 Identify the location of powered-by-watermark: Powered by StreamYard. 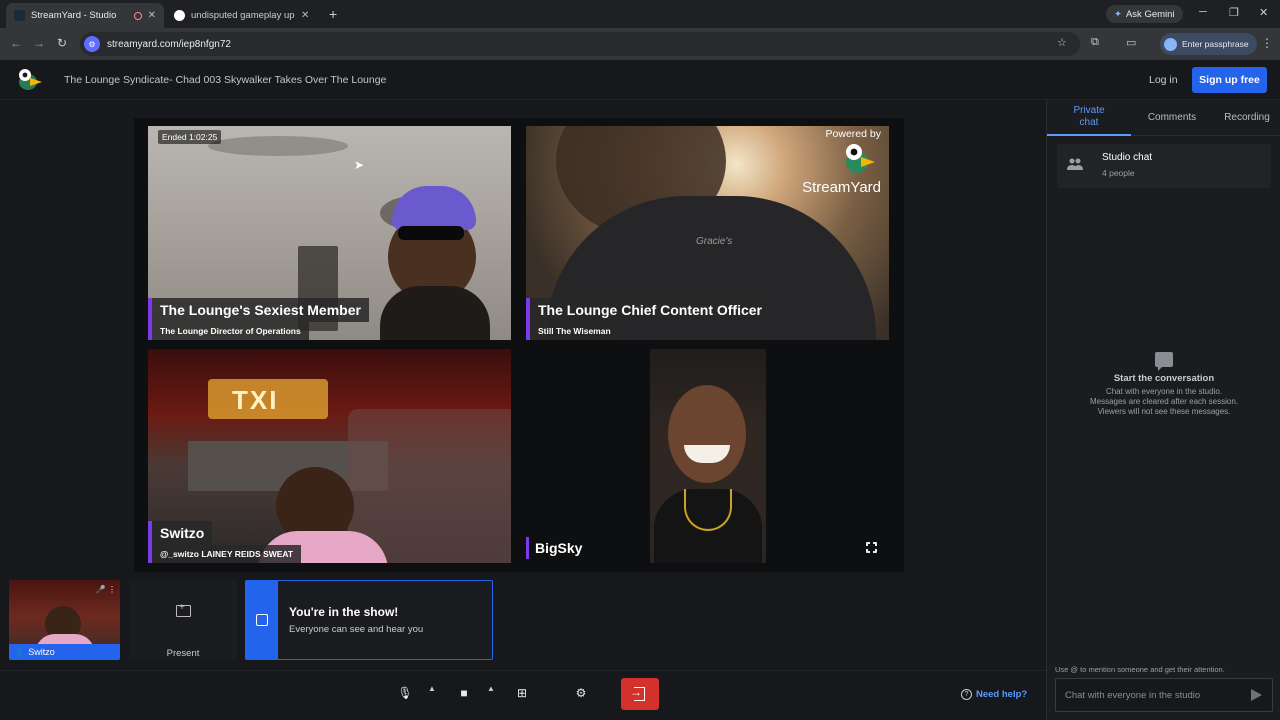
(841, 162).